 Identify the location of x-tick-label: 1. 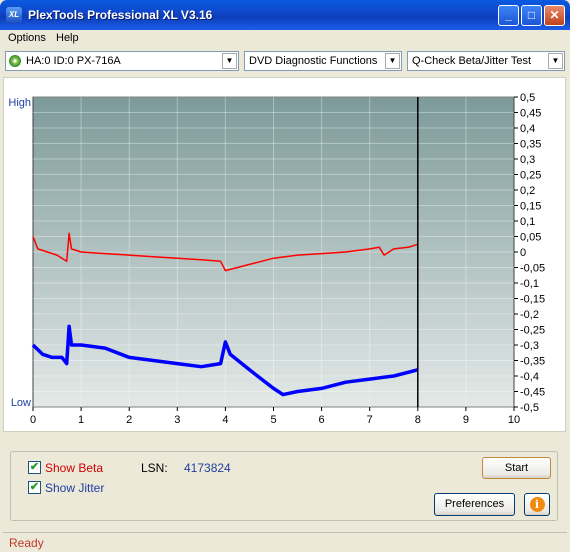
(81, 420).